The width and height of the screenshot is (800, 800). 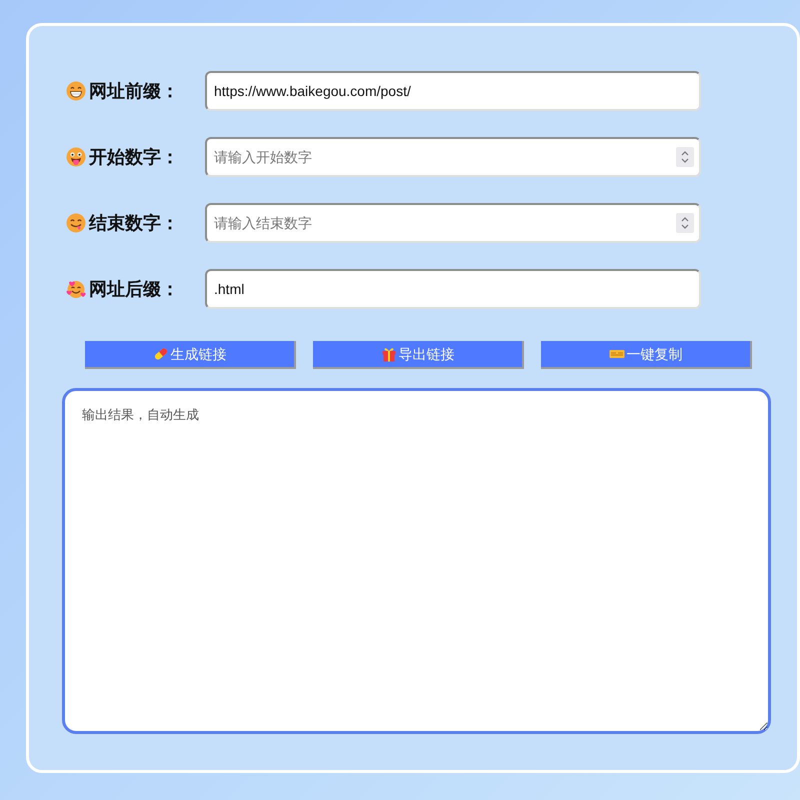 What do you see at coordinates (453, 91) in the screenshot?
I see `text-field: https://www.baikegou.com/post/` at bounding box center [453, 91].